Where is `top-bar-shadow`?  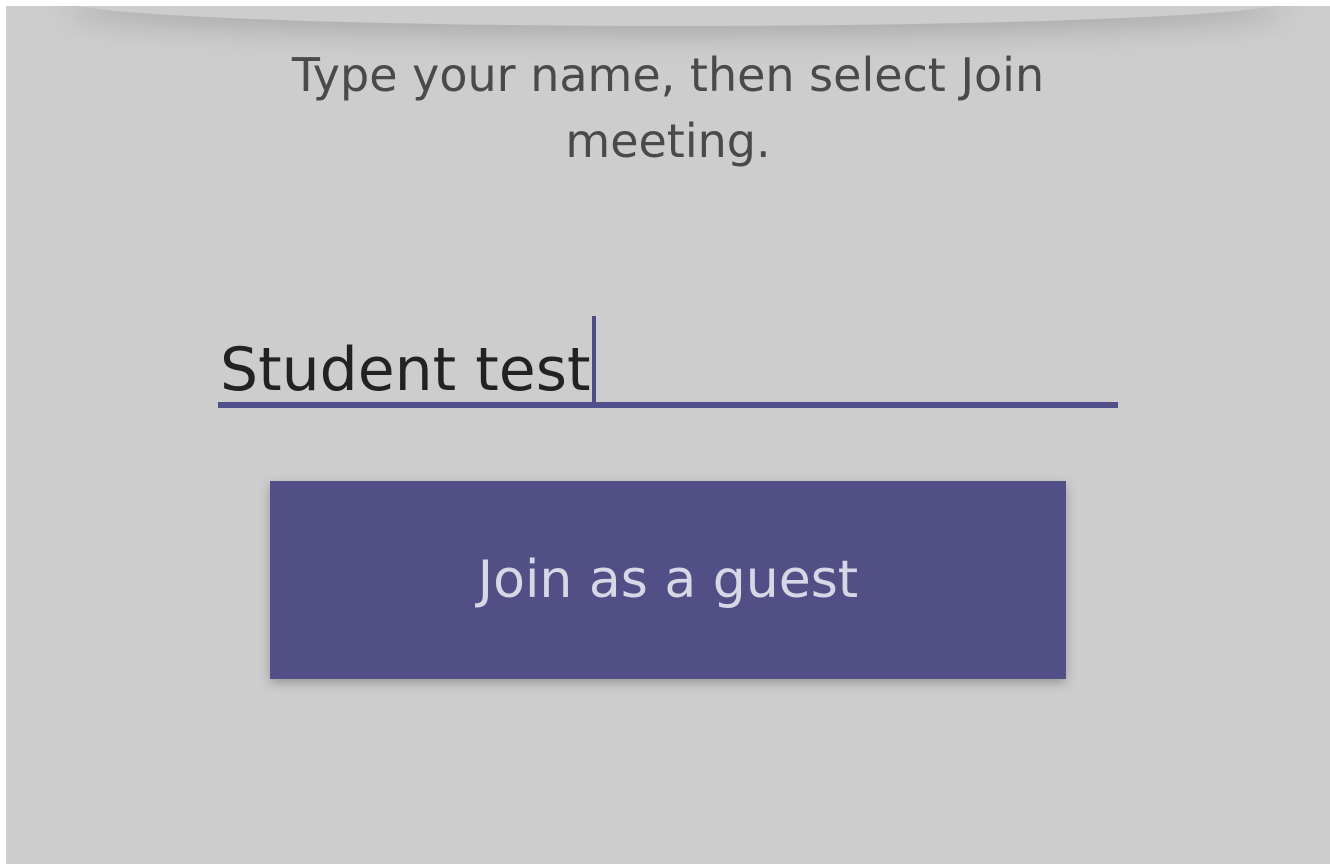
top-bar-shadow is located at coordinates (676, 16).